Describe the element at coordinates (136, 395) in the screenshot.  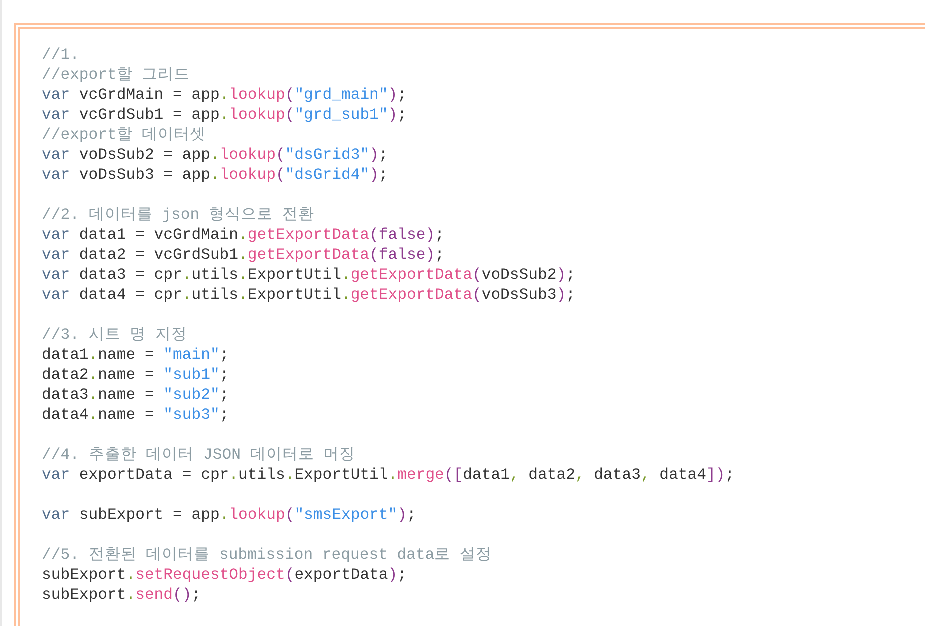
I see `code-line: data3.name = "sub2";` at that location.